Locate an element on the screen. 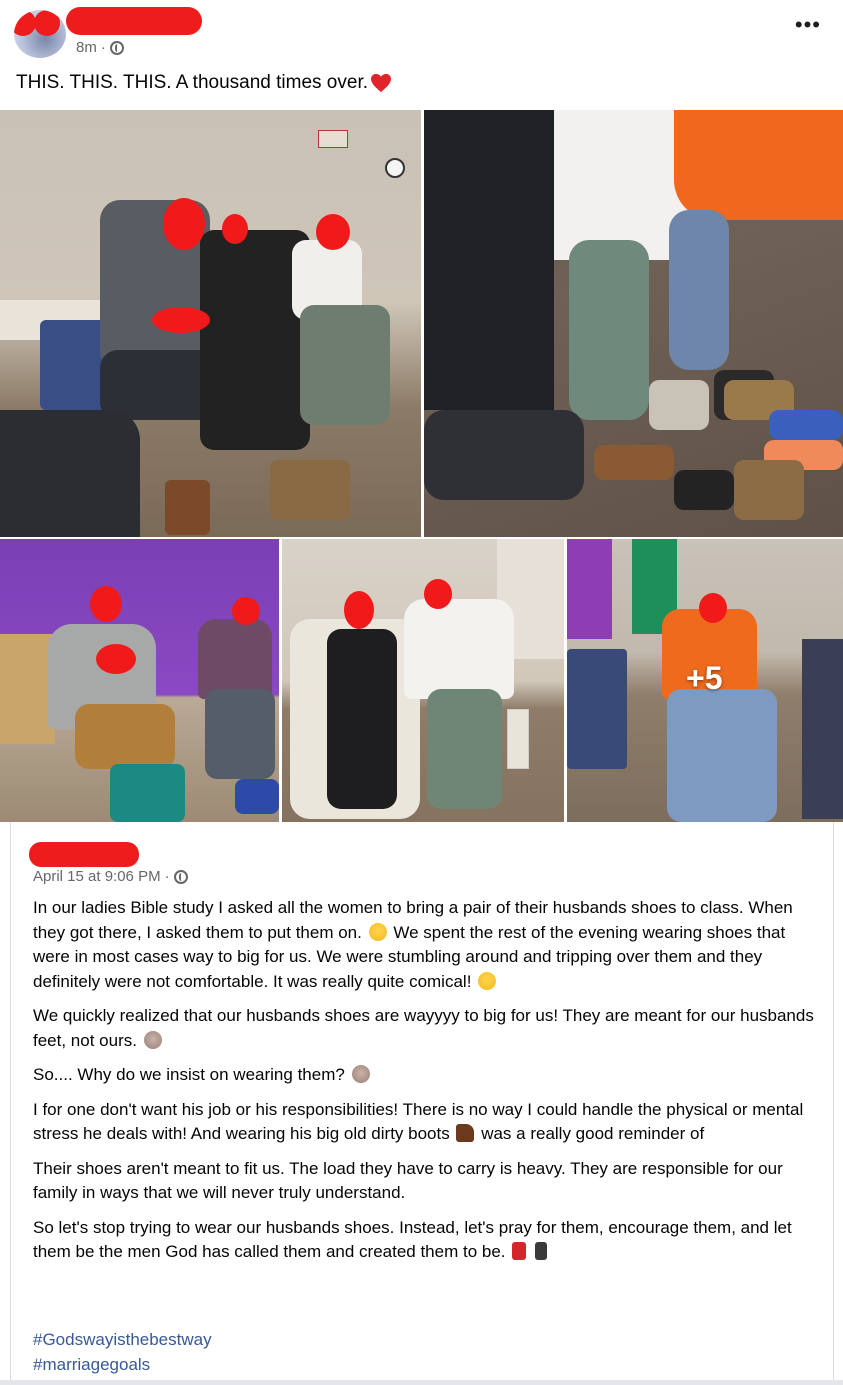 The height and width of the screenshot is (1385, 843). post-text-content: THIS. THIS. THIS. A thousand times over. is located at coordinates (192, 82).